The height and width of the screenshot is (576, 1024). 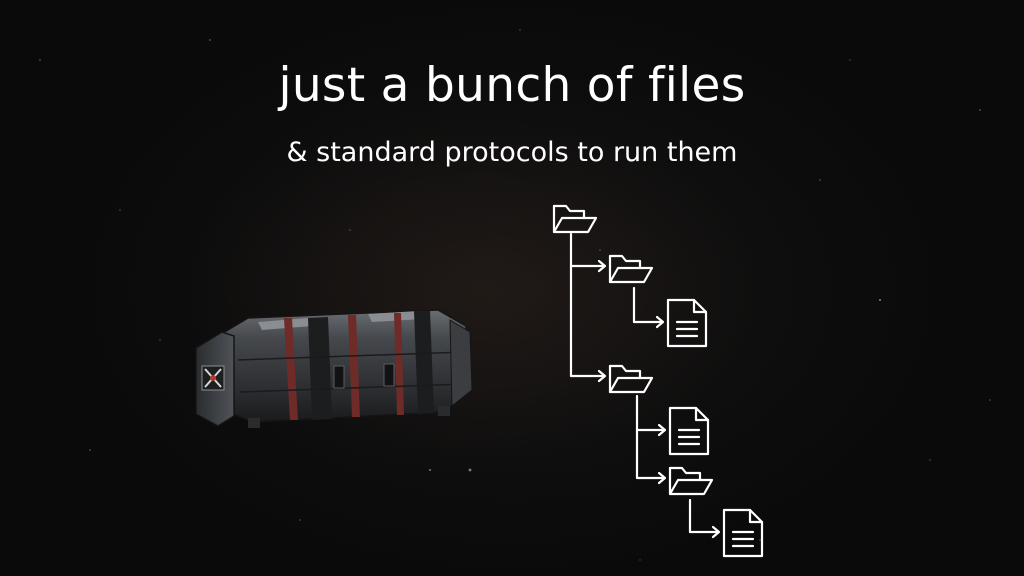 What do you see at coordinates (334, 368) in the screenshot?
I see `cargo-container-image` at bounding box center [334, 368].